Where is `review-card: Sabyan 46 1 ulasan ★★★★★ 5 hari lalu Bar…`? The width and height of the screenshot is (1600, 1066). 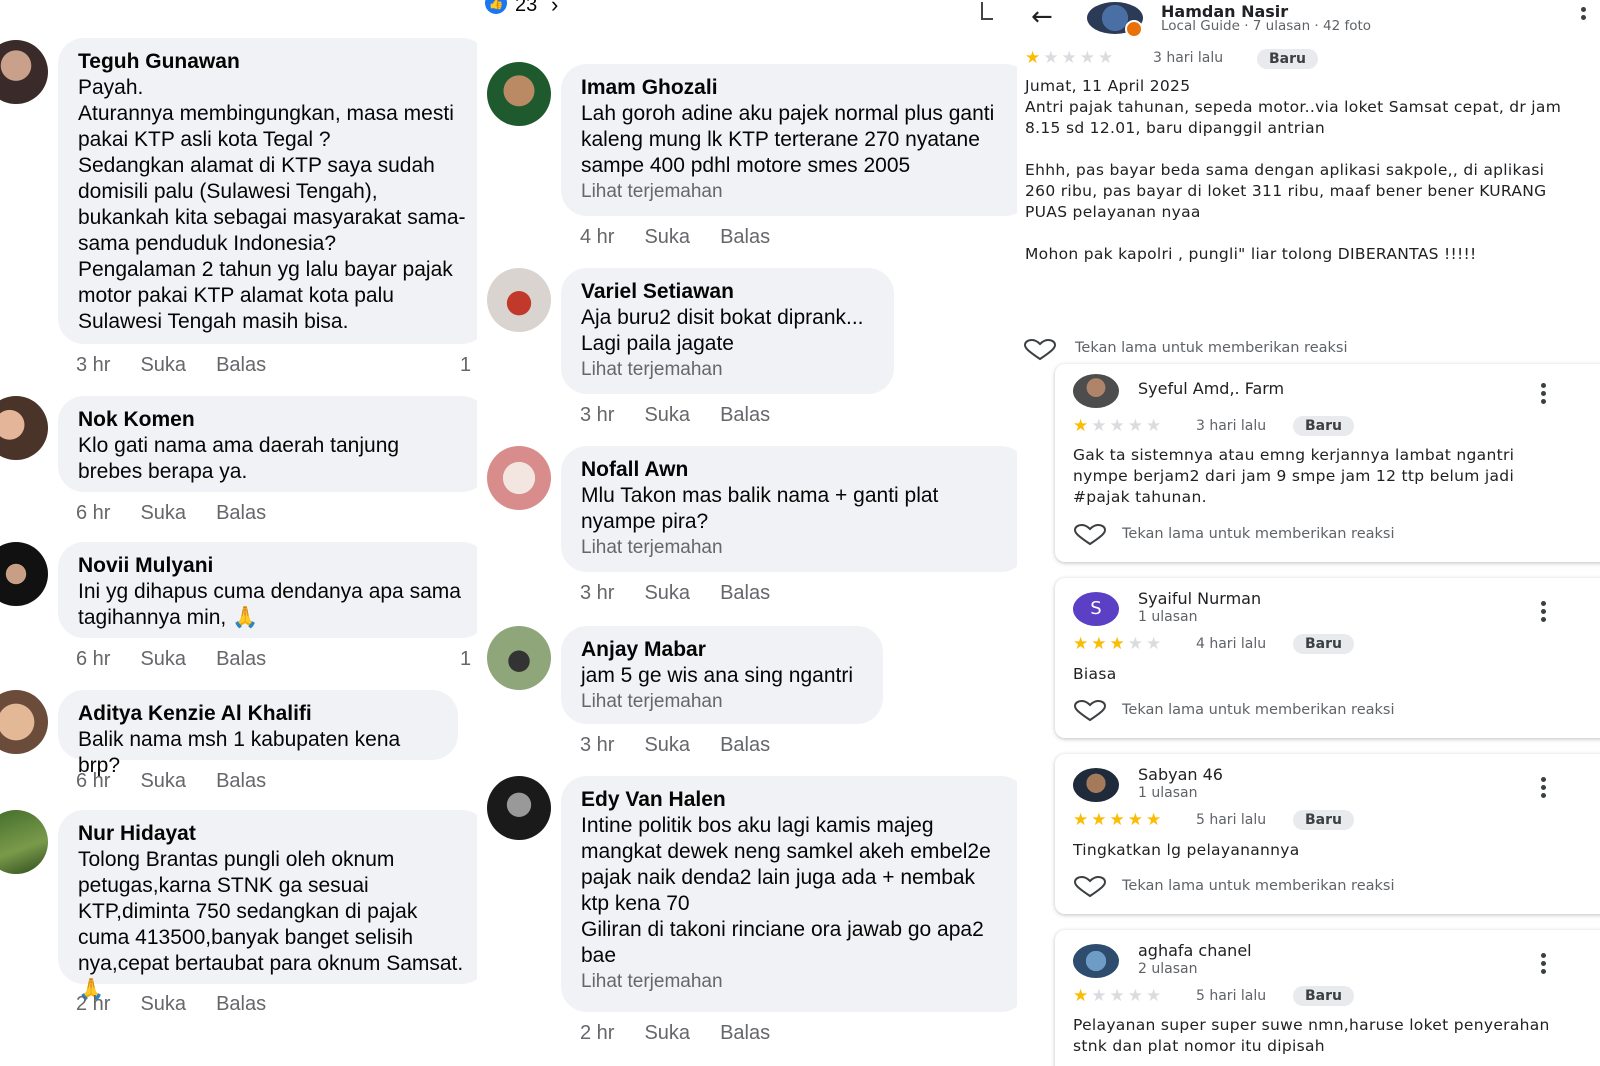
review-card: Sabyan 46 1 ulasan ★★★★★ 5 hari lalu Bar… is located at coordinates (1327, 834).